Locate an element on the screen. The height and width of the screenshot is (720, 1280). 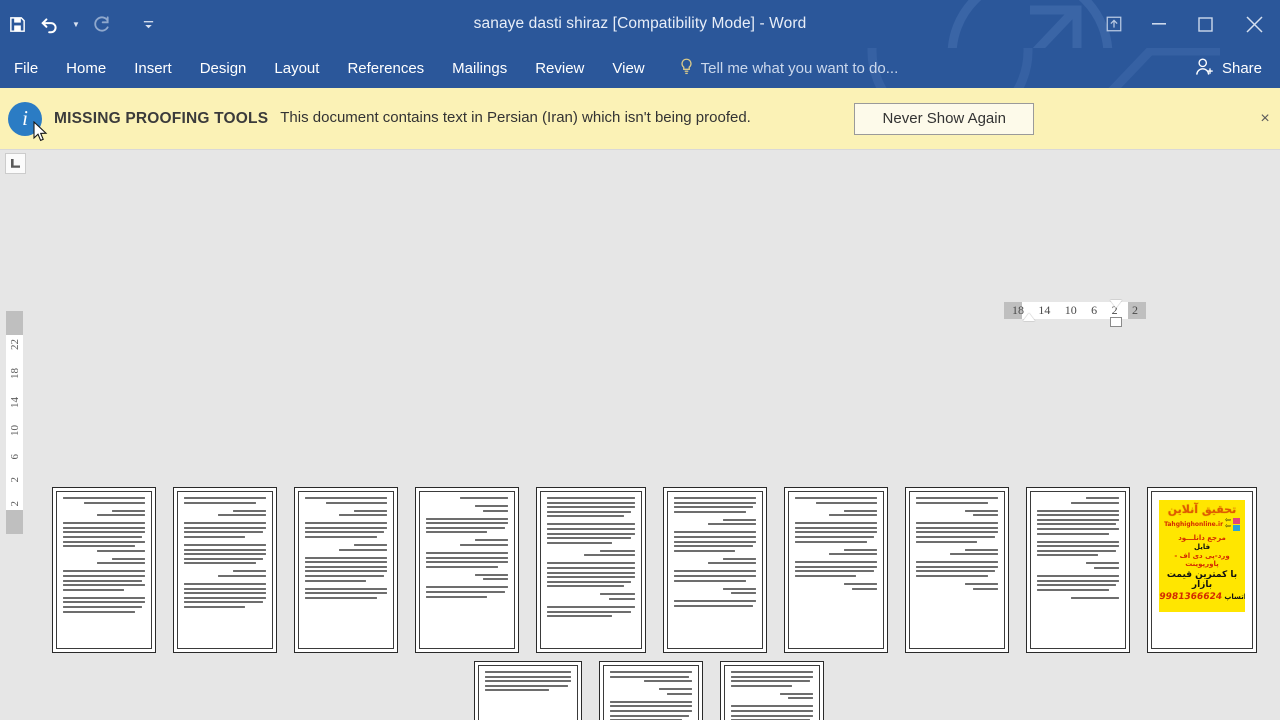
vruler-tick: 10 is located at coordinates (14, 431).